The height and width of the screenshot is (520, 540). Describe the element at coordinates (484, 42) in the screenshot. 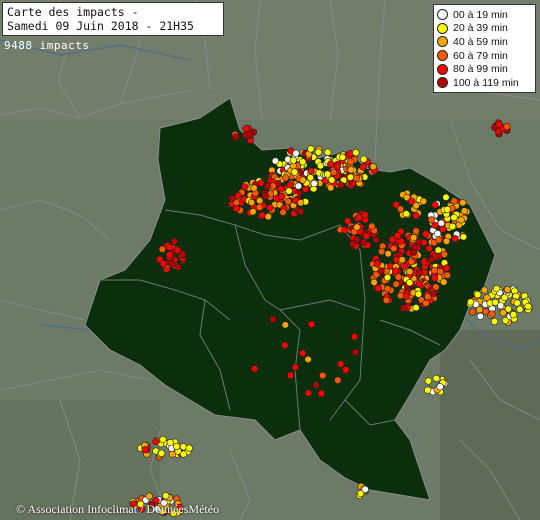

I see `legend-item: 40 à 59 min` at that location.